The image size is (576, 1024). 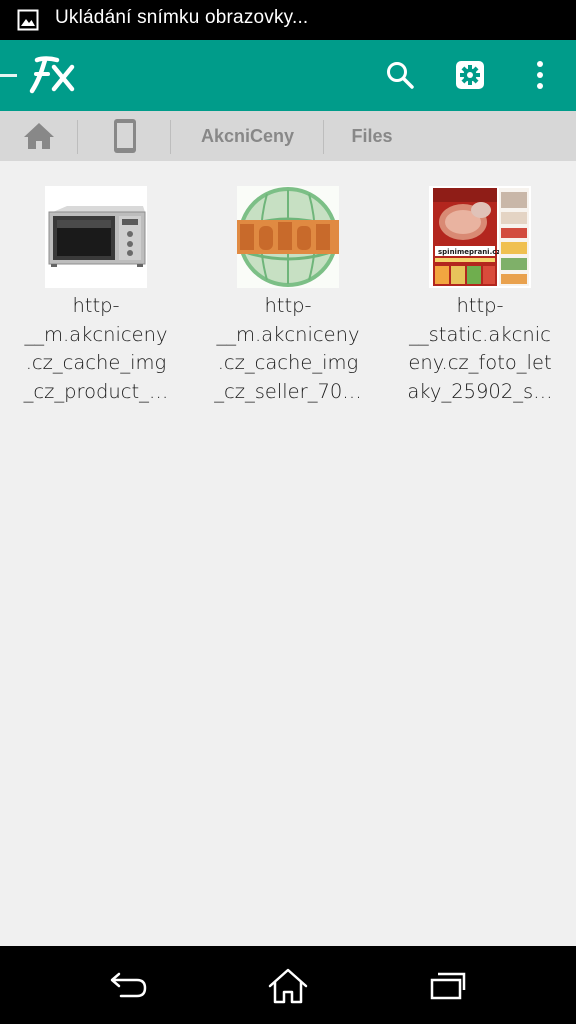 I want to click on file-thumbnail-nobu-logo, so click(x=288, y=237).